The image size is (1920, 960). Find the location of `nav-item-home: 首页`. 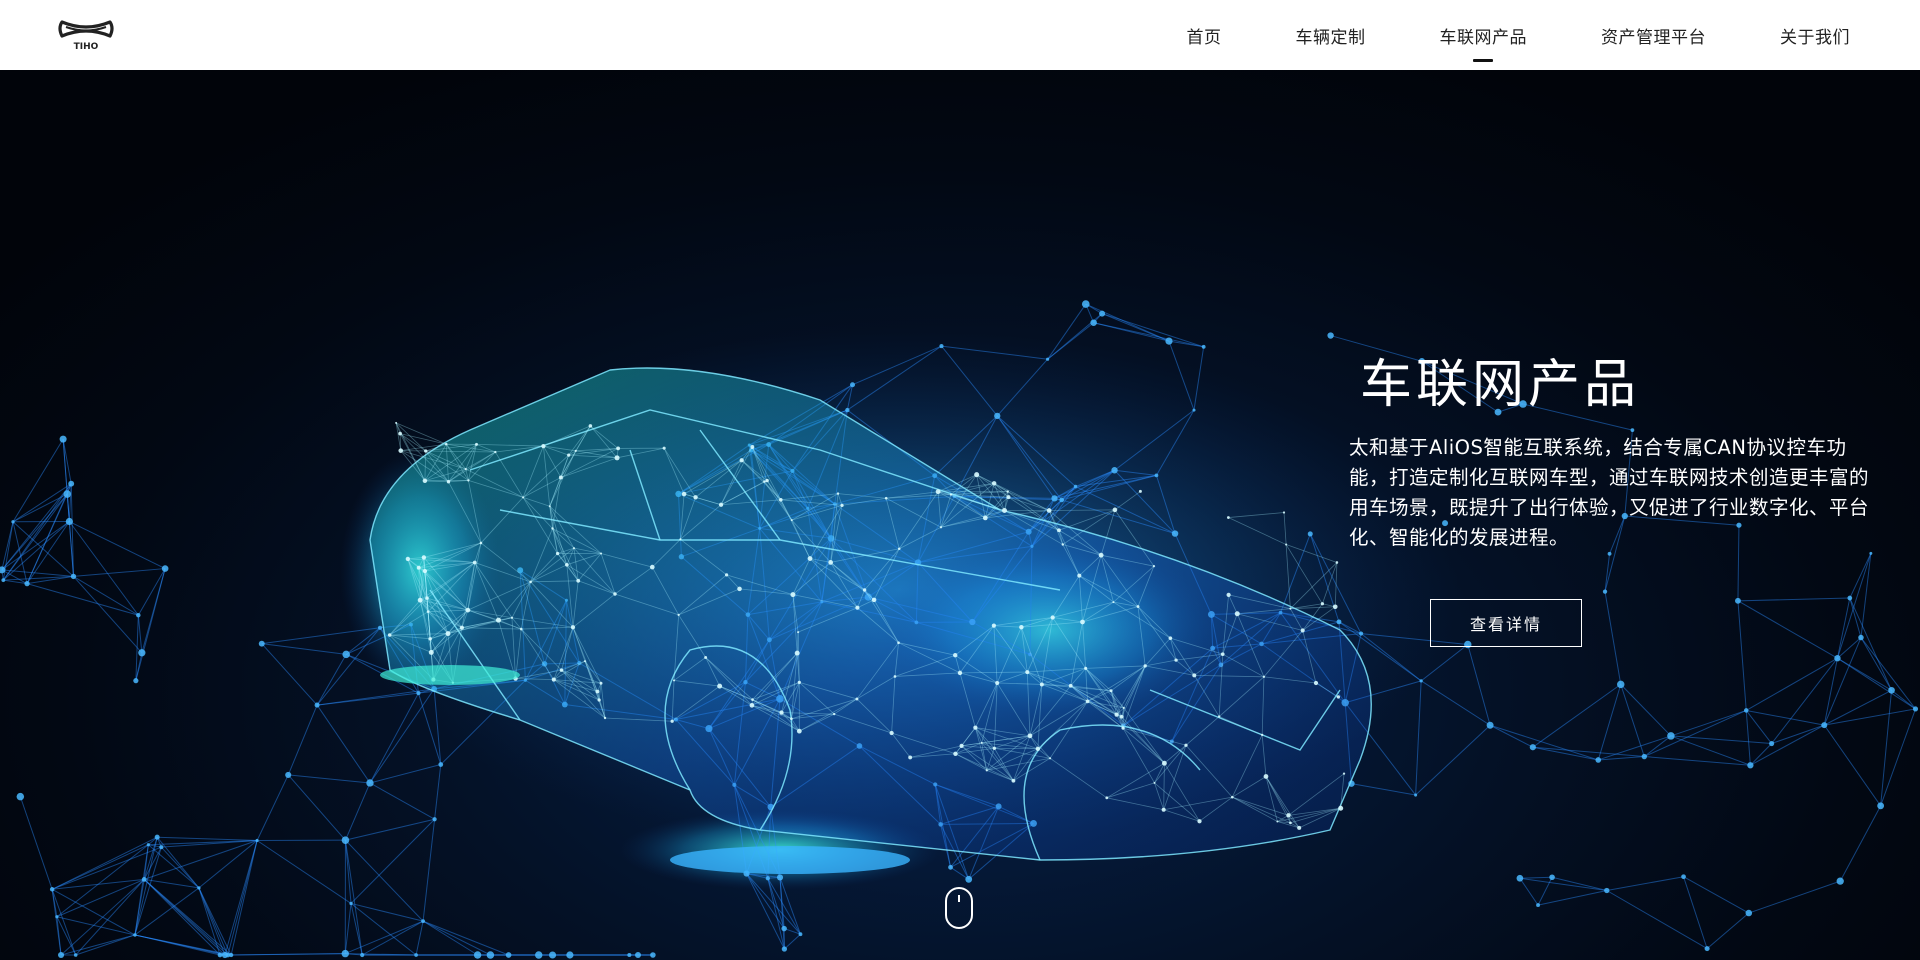

nav-item-home: 首页 is located at coordinates (1204, 35).